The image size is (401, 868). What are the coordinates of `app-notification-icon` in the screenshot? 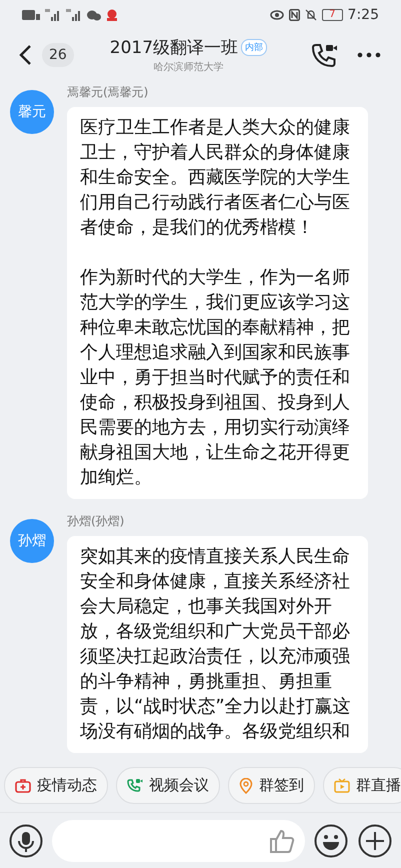 It's located at (112, 15).